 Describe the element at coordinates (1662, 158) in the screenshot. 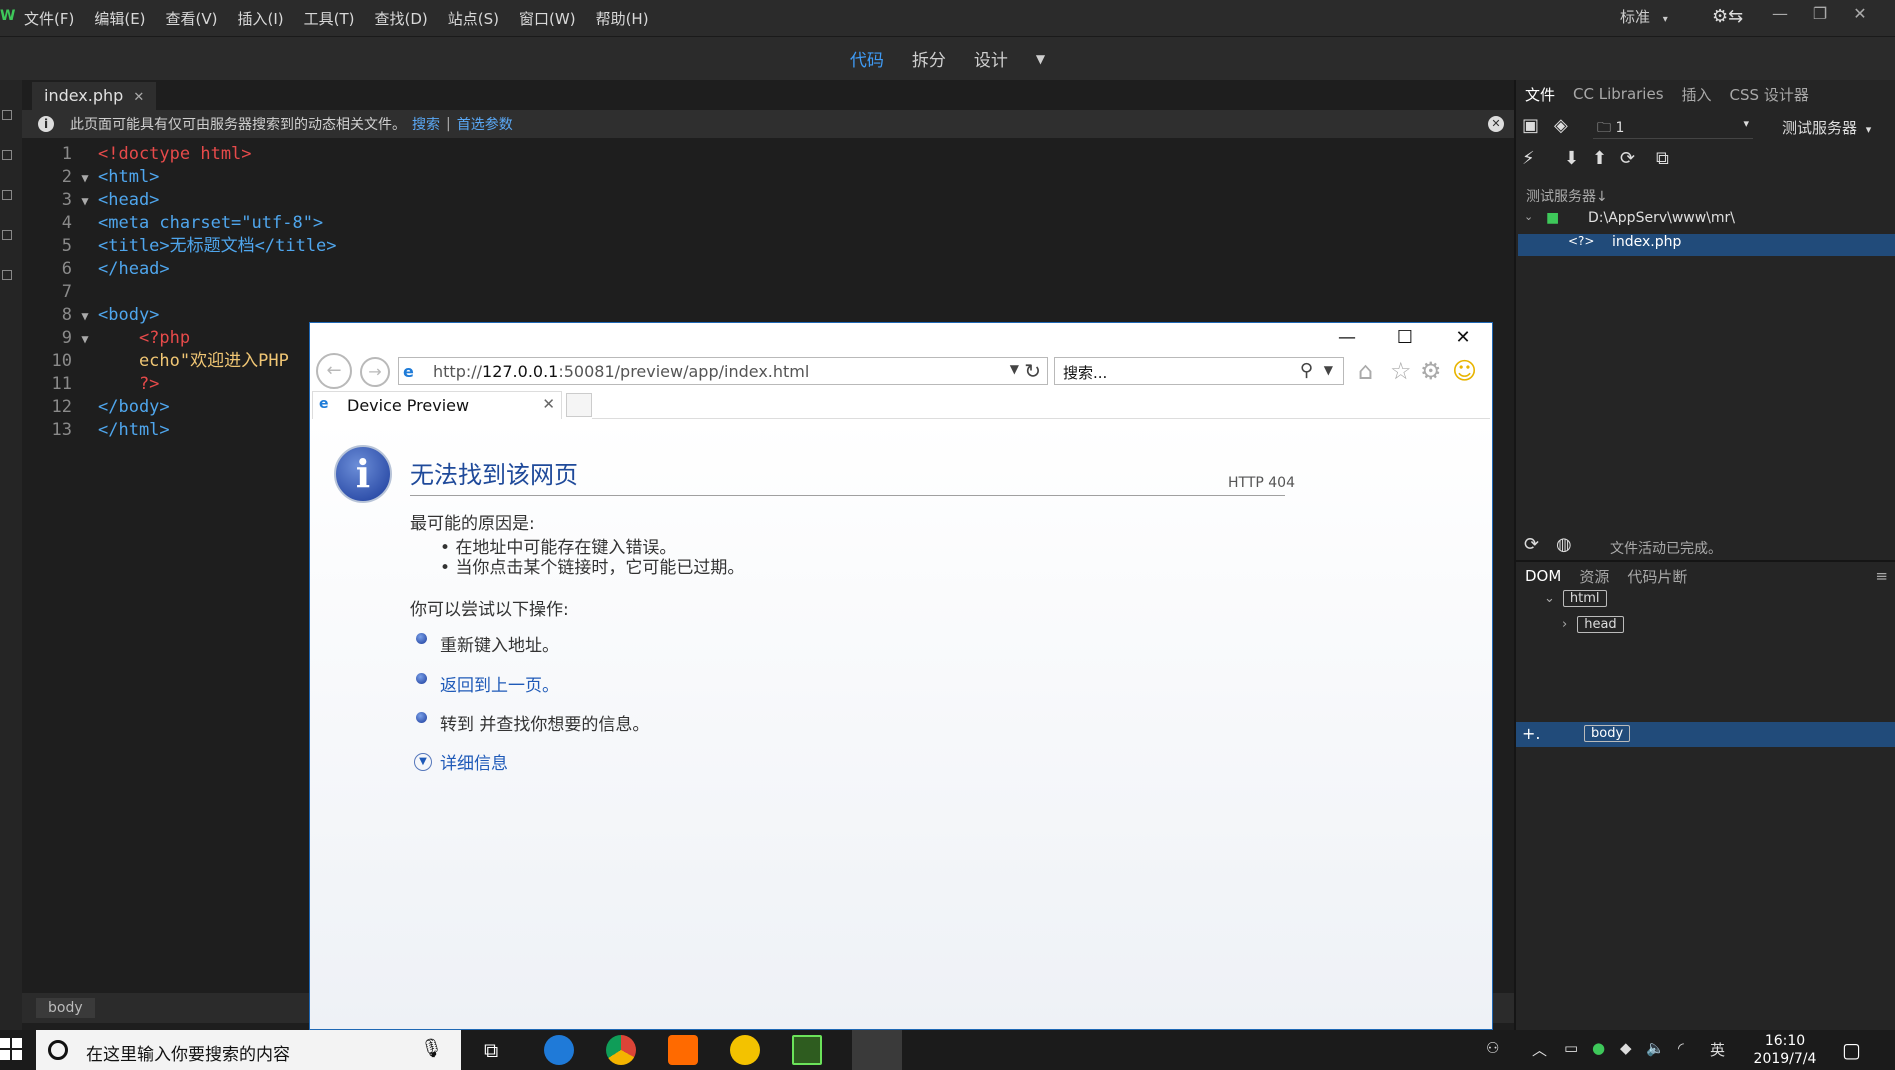

I see `expand-icon: ⧉` at that location.